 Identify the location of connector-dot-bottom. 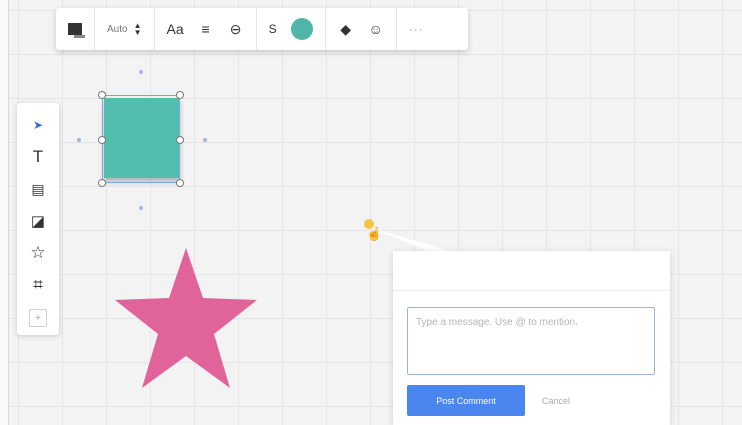
(141, 208).